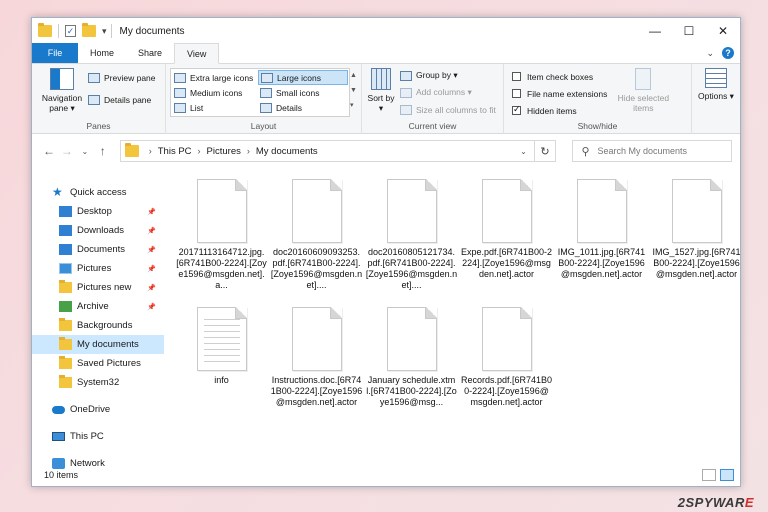 Image resolution: width=768 pixels, height=512 pixels. I want to click on preview-pane-button: Preview pane, so click(122, 77).